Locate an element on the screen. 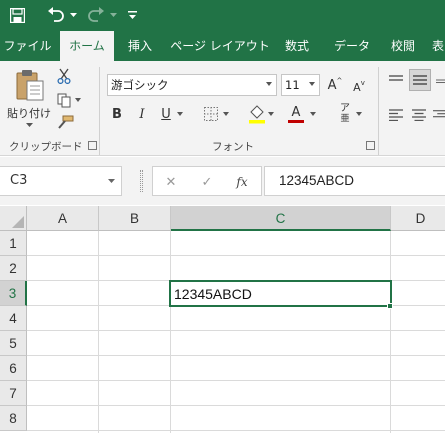  row-header-8: 8 is located at coordinates (13, 418).